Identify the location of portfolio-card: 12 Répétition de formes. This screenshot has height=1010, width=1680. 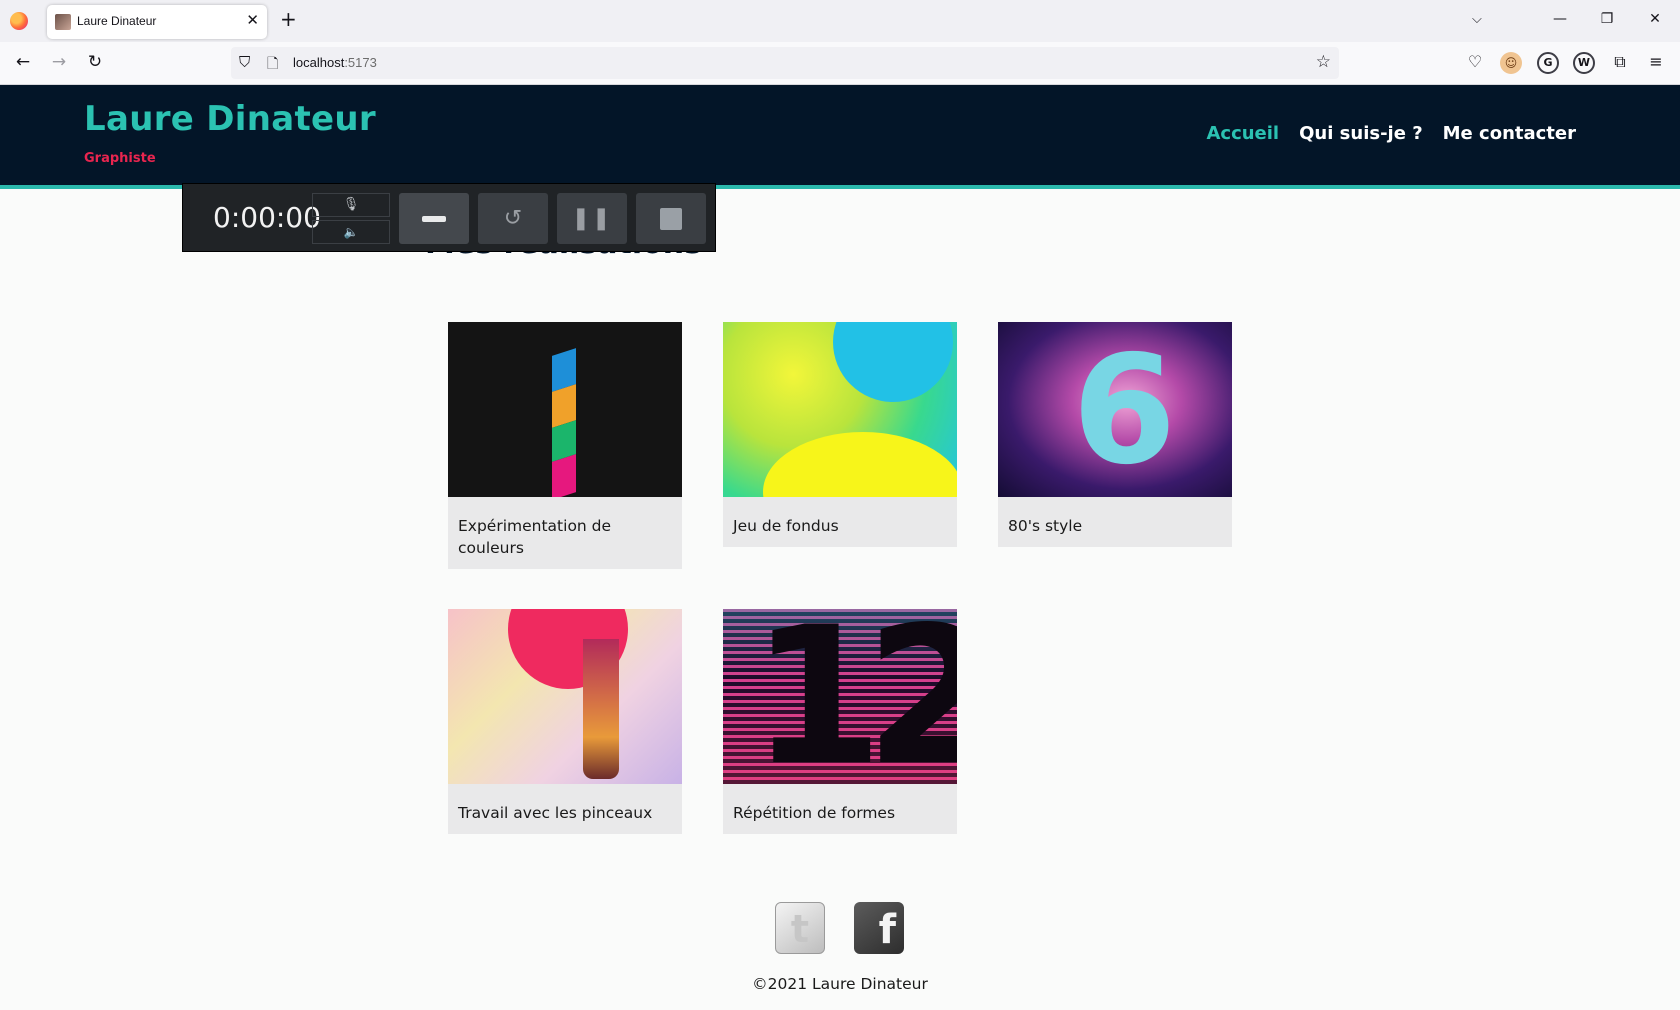
(840, 721).